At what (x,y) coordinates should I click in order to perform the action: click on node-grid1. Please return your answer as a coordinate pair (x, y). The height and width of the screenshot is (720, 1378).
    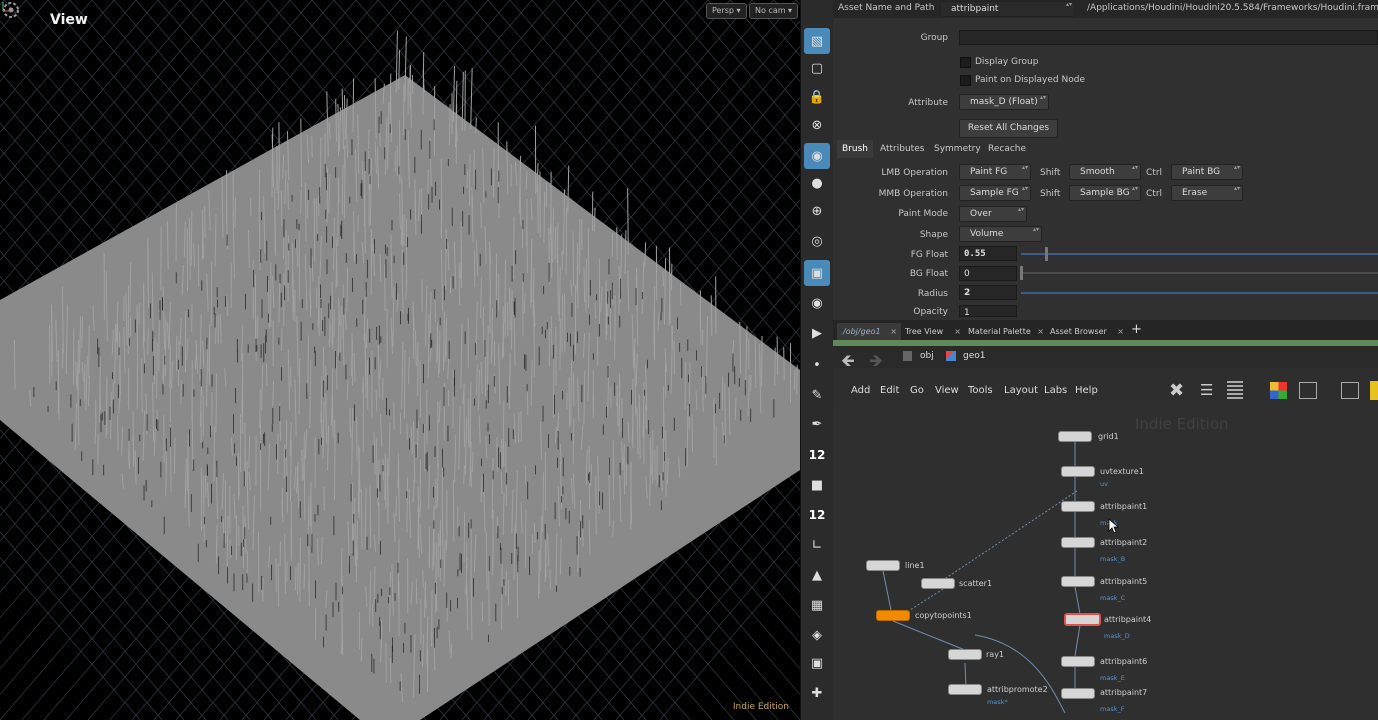
    Looking at the image, I should click on (1075, 436).